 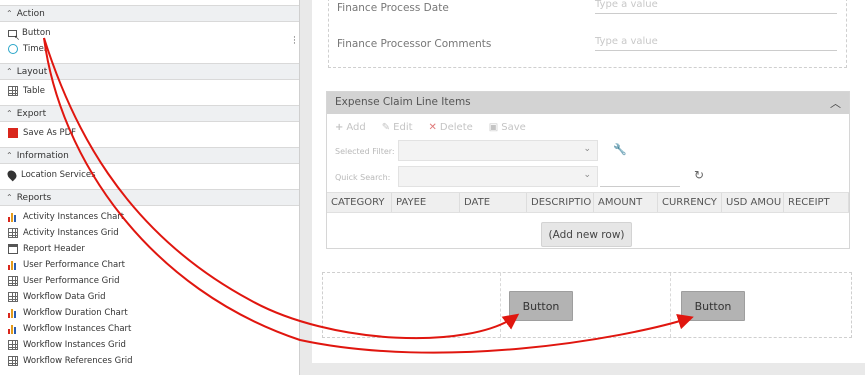 I want to click on selected-filter-dropdown: ⌄, so click(x=498, y=150).